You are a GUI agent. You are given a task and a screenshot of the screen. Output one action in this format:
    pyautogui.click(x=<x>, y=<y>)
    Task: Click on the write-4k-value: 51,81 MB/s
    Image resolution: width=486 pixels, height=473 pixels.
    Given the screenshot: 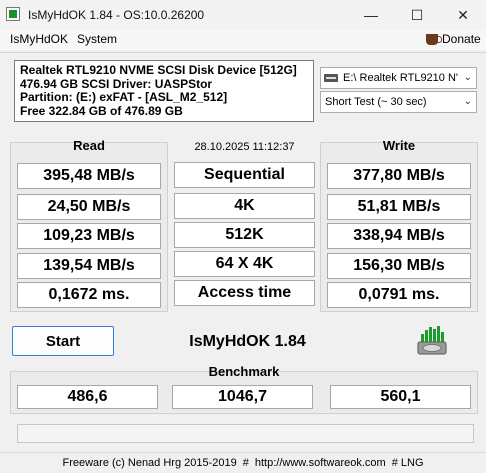 What is the action you would take?
    pyautogui.click(x=399, y=207)
    